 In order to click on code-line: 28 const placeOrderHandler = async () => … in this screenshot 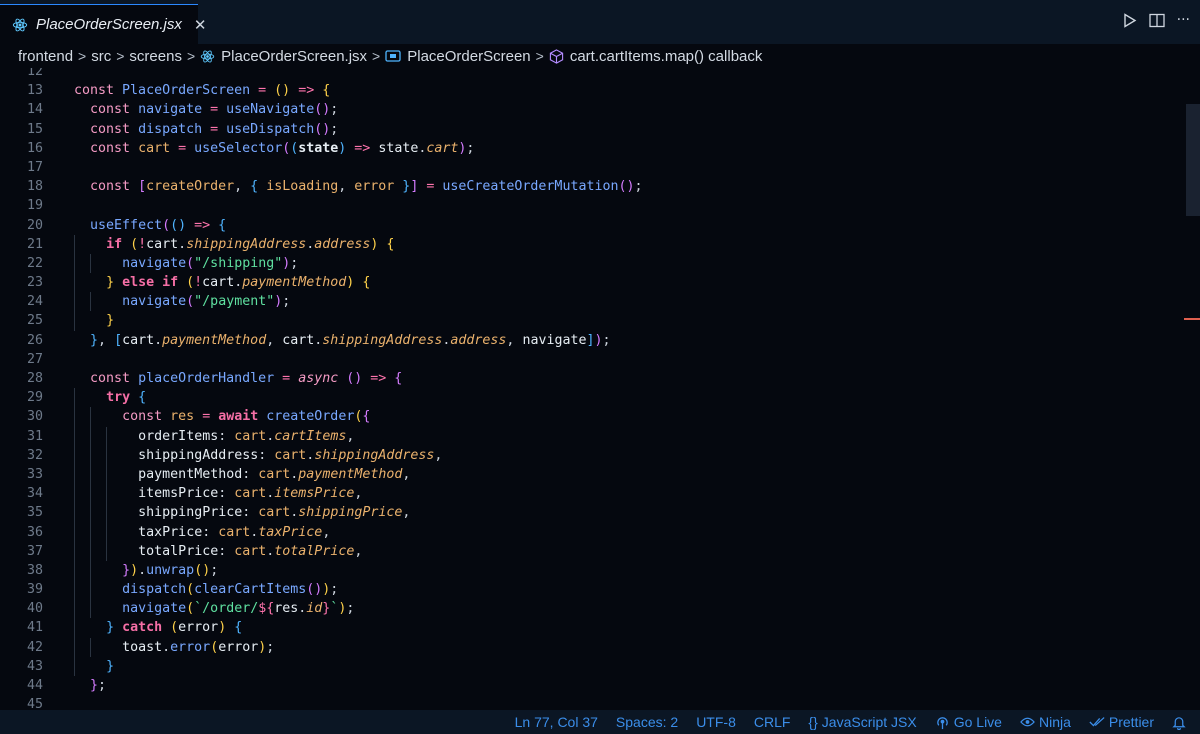, I will do `click(592, 378)`.